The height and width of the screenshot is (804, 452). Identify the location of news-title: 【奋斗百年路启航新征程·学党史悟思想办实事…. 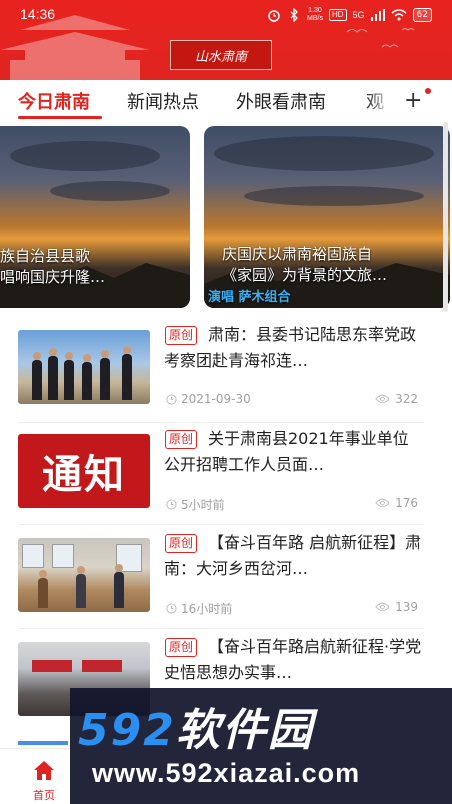
(293, 659).